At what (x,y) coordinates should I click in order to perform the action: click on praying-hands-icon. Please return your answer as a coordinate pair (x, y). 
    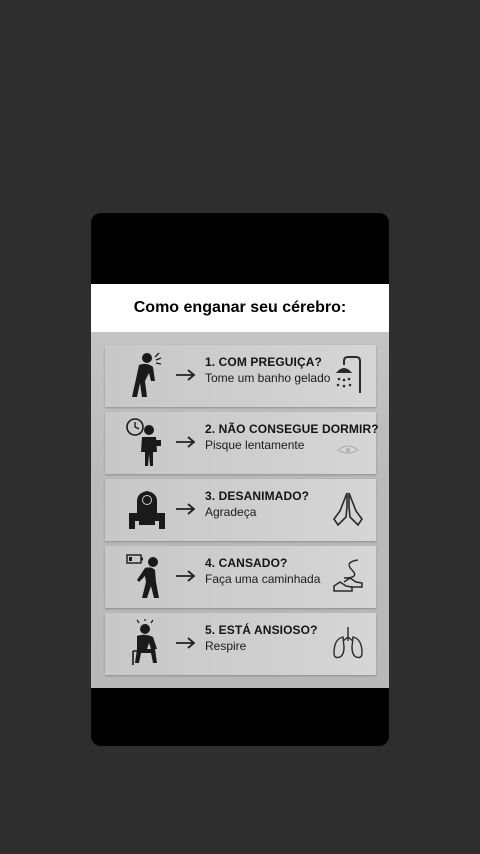
    Looking at the image, I should click on (348, 509).